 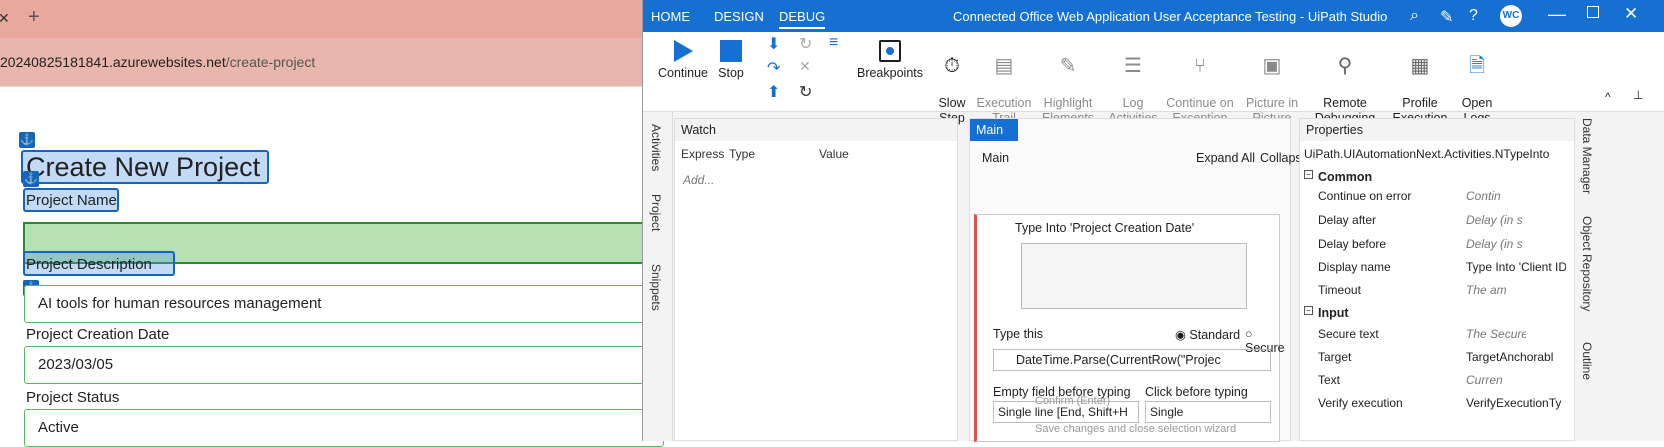 What do you see at coordinates (1631, 14) in the screenshot?
I see `close-icon: ✕` at bounding box center [1631, 14].